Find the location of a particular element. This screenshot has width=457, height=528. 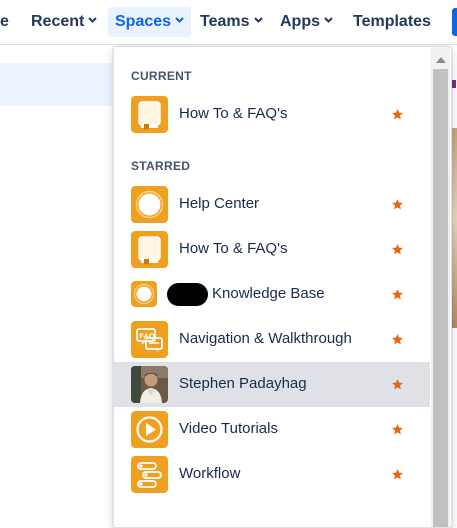

nav-item-teams: Teams is located at coordinates (231, 22).